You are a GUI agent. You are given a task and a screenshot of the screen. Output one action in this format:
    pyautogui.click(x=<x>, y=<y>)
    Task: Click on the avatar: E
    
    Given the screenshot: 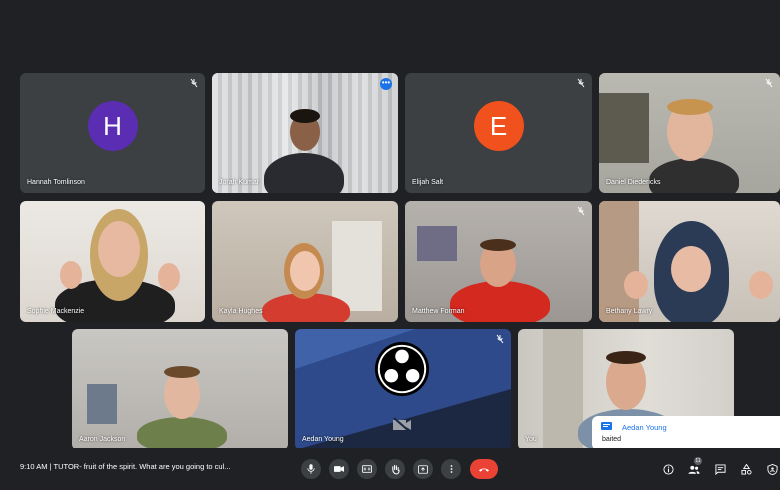 What is the action you would take?
    pyautogui.click(x=498, y=126)
    